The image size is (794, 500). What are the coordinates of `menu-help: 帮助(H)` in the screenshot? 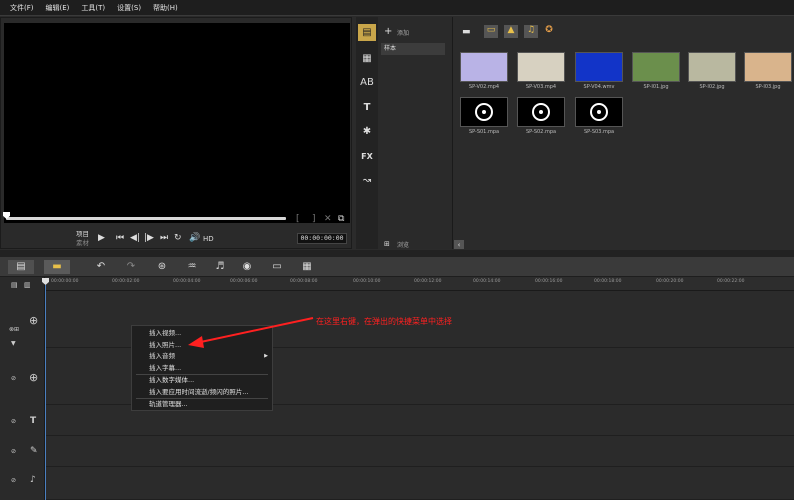 It's located at (165, 8).